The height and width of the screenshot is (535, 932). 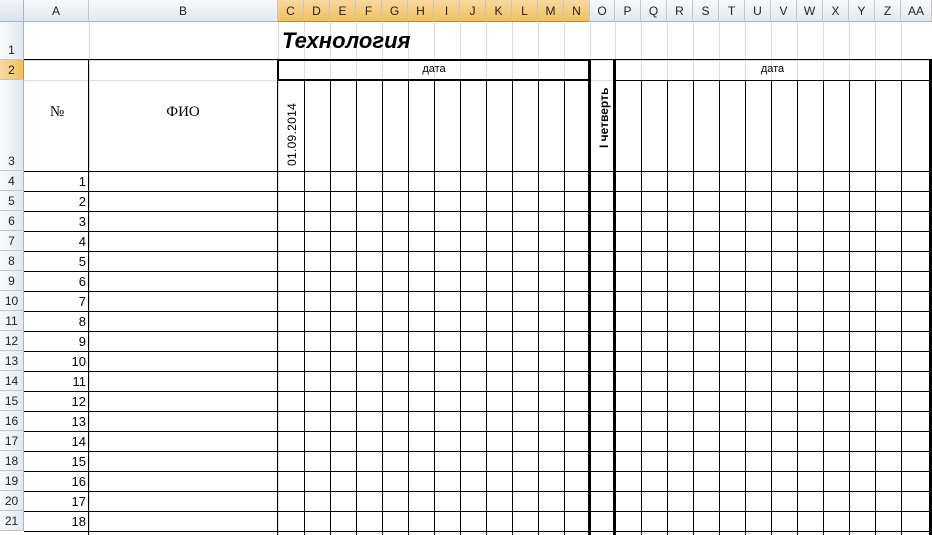 What do you see at coordinates (12, 11) in the screenshot?
I see `select-all-corner` at bounding box center [12, 11].